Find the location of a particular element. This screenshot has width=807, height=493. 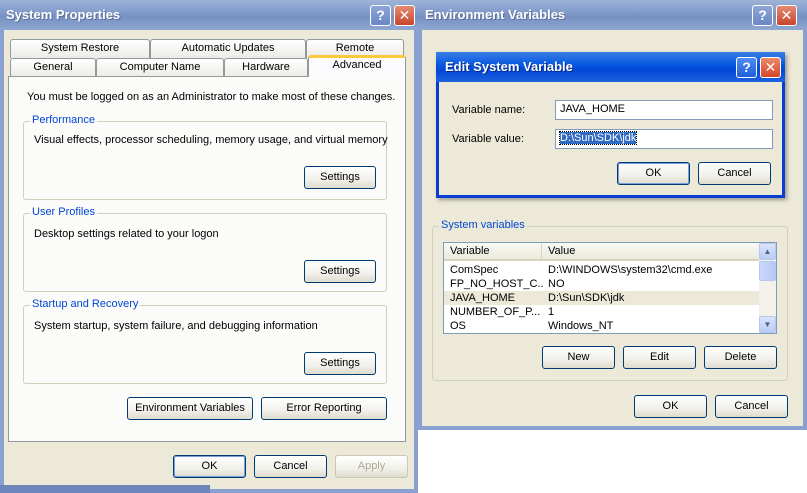

window-title: System Properties is located at coordinates (63, 14).